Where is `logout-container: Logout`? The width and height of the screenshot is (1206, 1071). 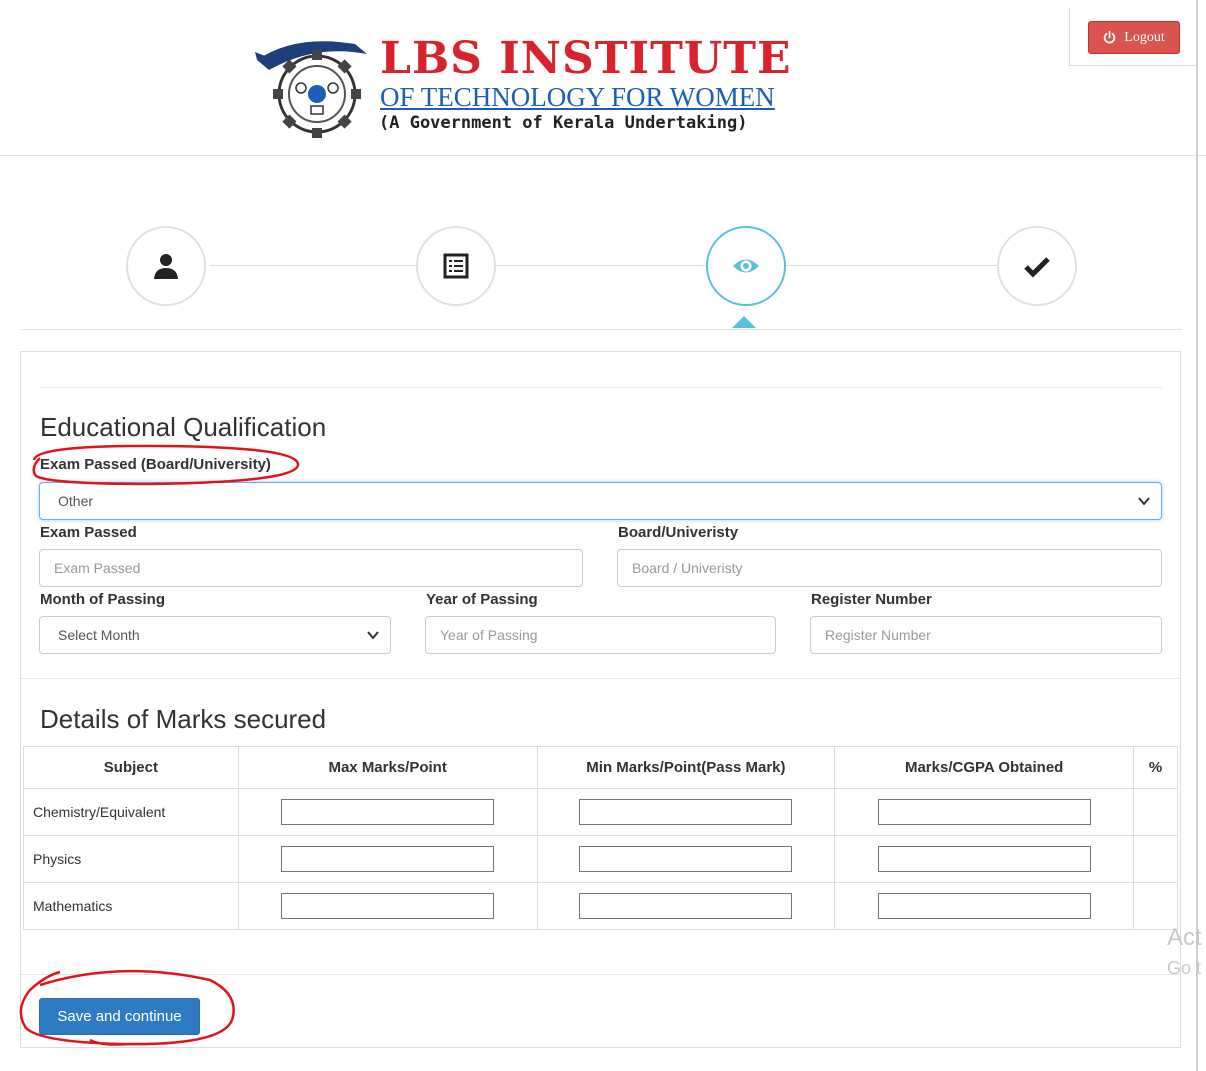
logout-container: Logout is located at coordinates (1133, 37).